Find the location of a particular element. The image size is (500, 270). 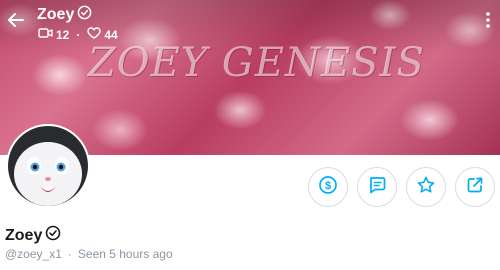

back-button is located at coordinates (16, 22).